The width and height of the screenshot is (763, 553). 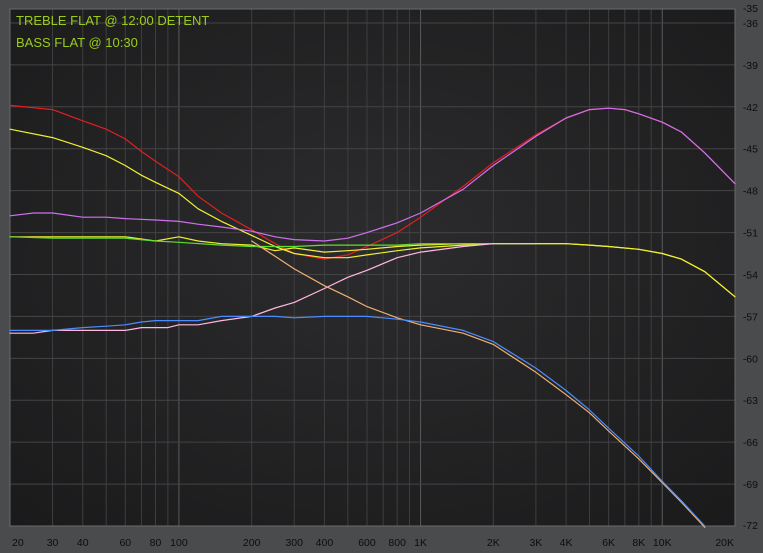 I want to click on x-tick-label: 600, so click(x=367, y=543).